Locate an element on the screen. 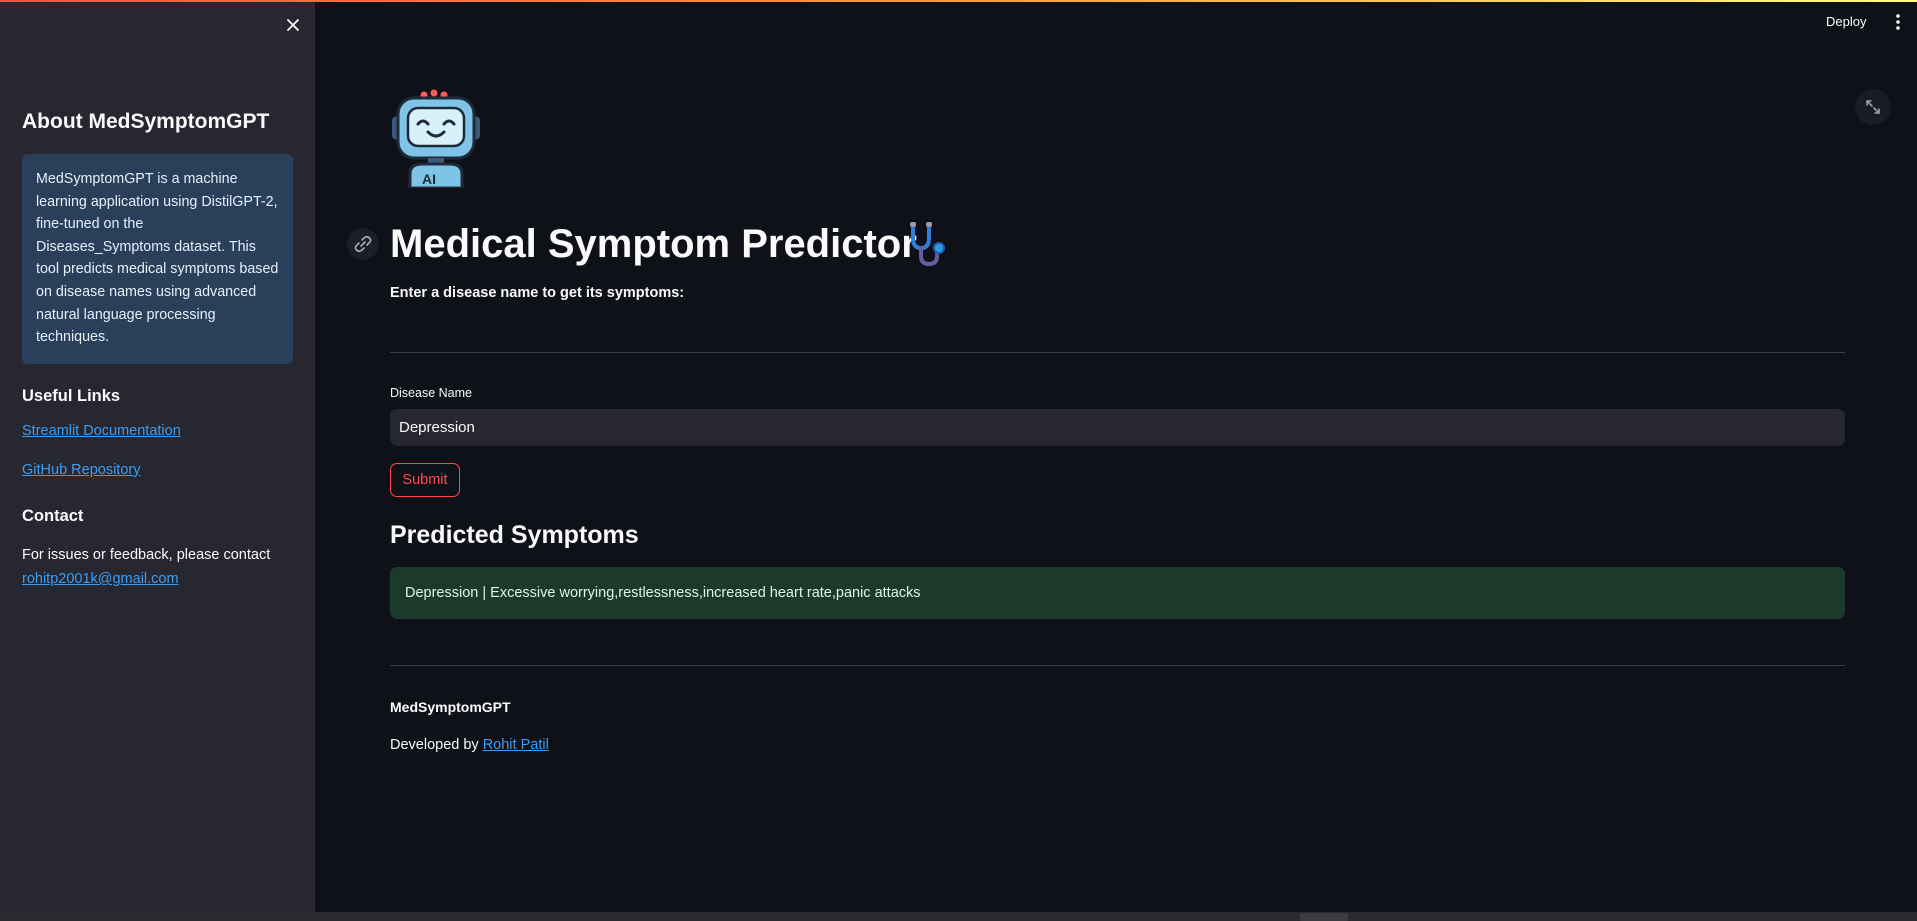 This screenshot has height=921, width=1917. close-sidebar-button is located at coordinates (293, 25).